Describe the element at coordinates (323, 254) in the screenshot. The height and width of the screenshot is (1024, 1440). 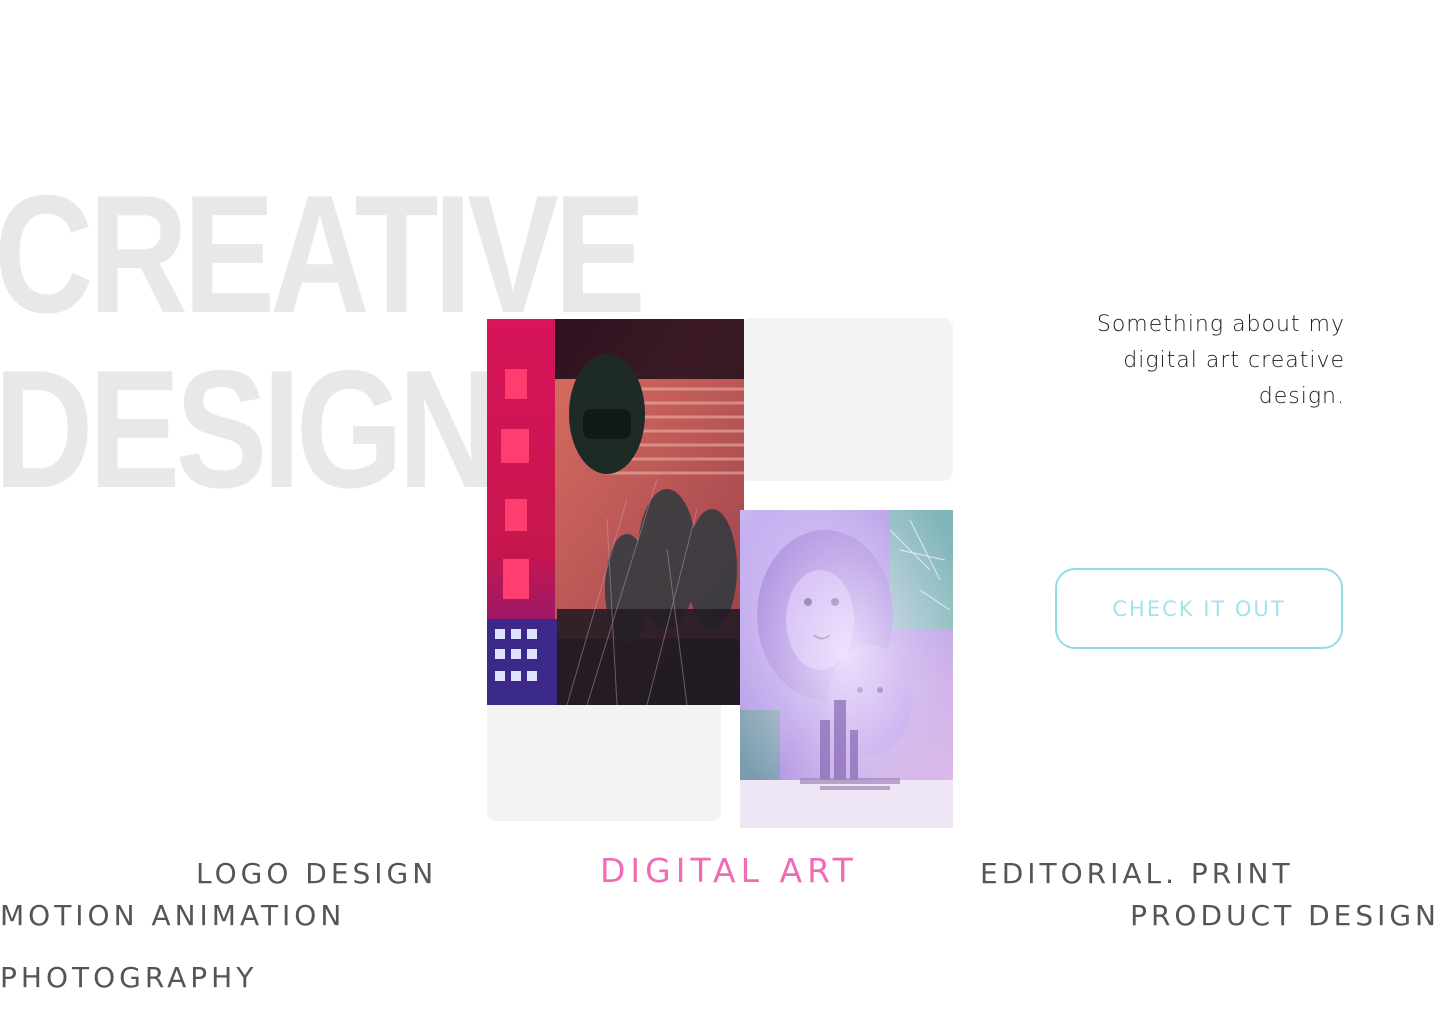
I see `hero-title-line-1: CREATIVE` at that location.